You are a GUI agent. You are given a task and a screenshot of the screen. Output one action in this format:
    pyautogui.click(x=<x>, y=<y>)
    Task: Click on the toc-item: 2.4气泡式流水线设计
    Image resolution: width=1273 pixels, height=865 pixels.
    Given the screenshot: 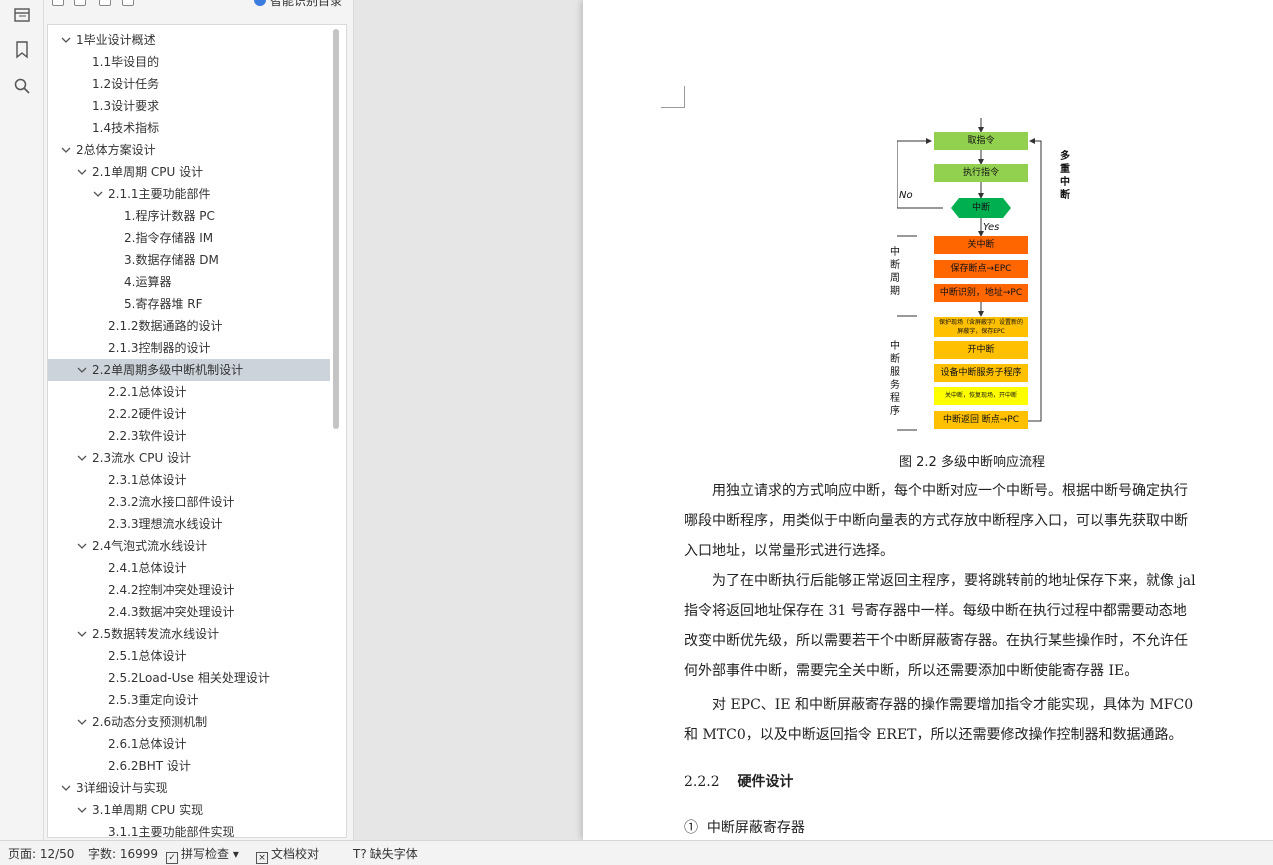 What is the action you would take?
    pyautogui.click(x=189, y=546)
    